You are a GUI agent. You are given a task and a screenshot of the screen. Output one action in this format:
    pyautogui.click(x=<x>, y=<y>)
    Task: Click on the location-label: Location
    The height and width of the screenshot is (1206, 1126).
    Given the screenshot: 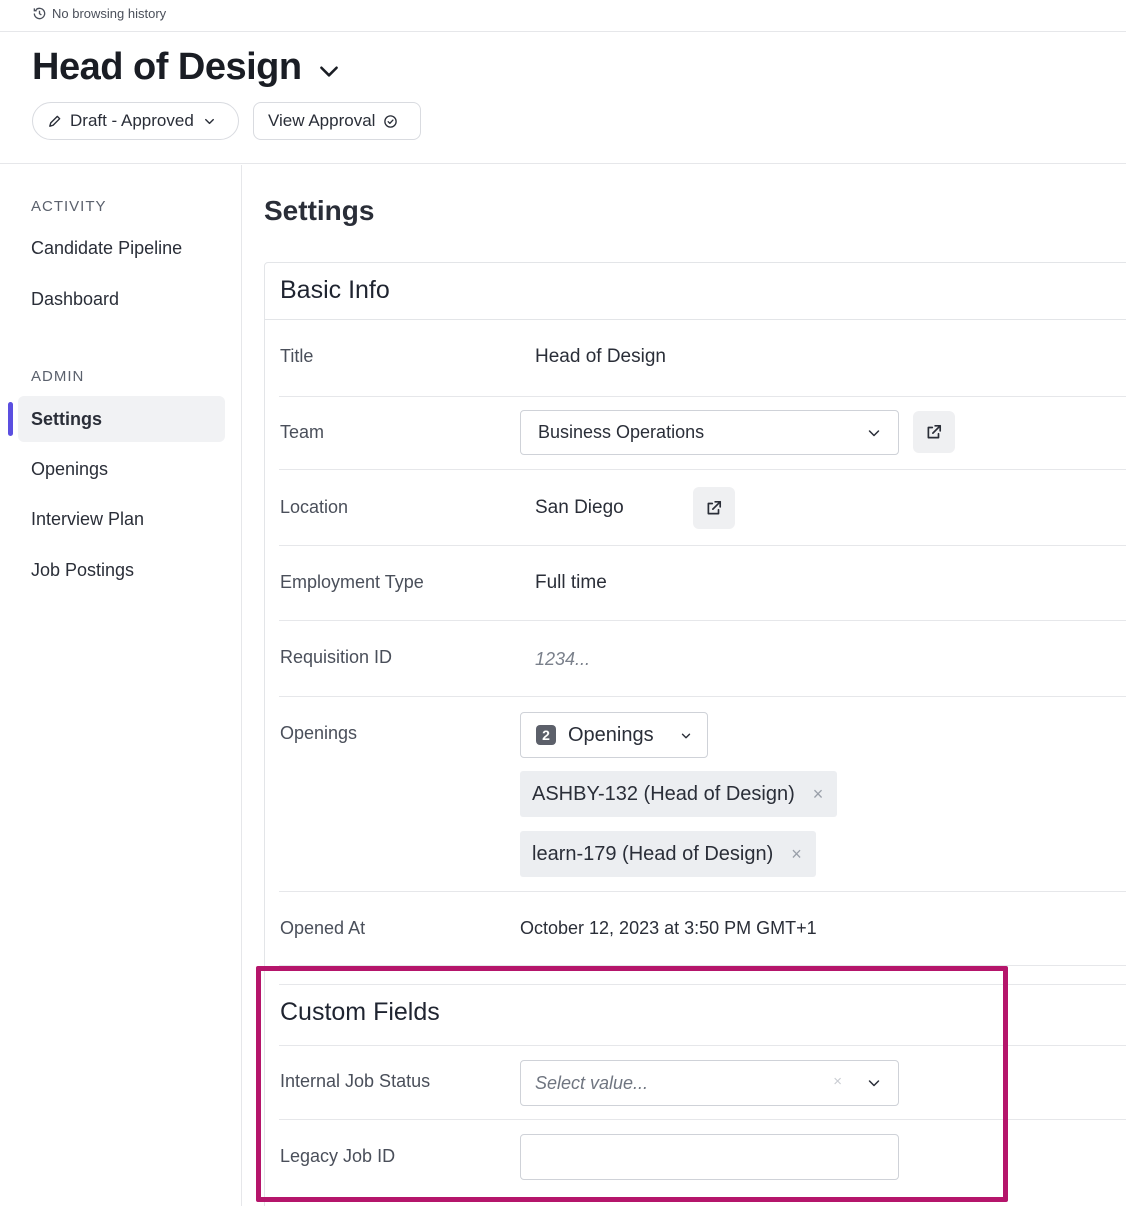 What is the action you would take?
    pyautogui.click(x=314, y=507)
    